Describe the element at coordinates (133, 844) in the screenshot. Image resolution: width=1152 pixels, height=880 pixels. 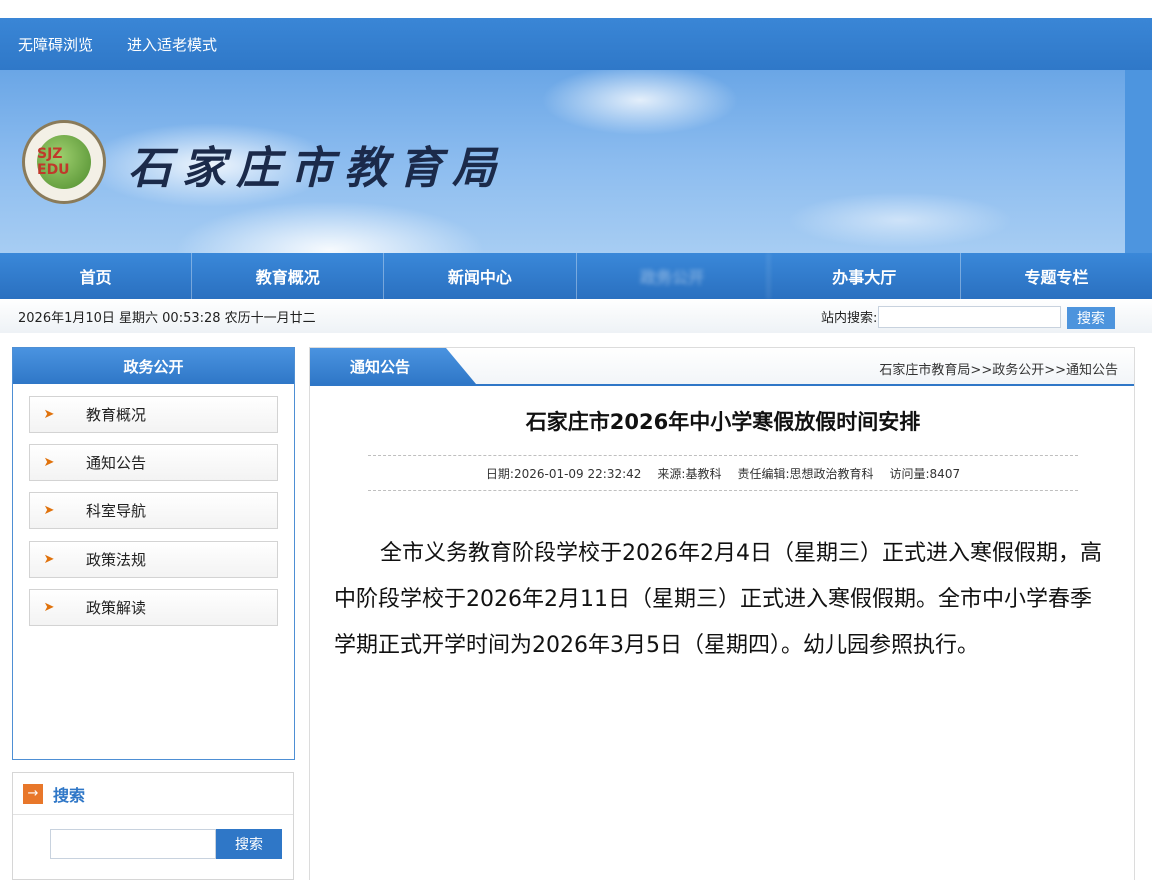
I see `sidebar-search-input` at that location.